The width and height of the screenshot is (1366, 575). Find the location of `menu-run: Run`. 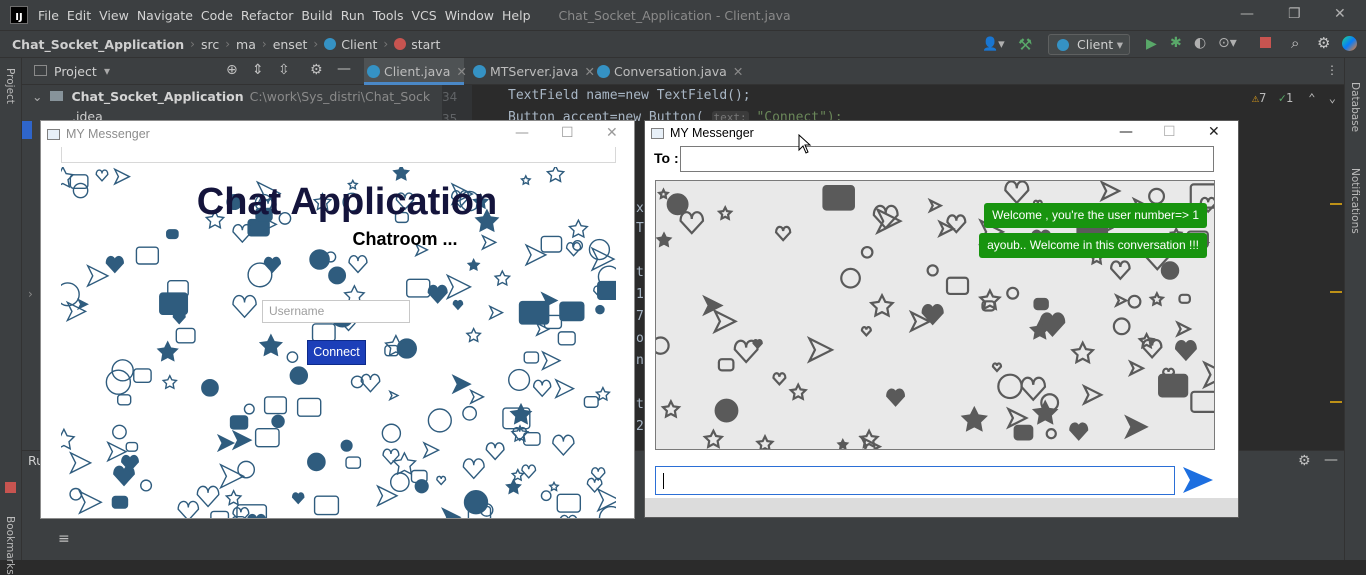

menu-run: Run is located at coordinates (353, 15).